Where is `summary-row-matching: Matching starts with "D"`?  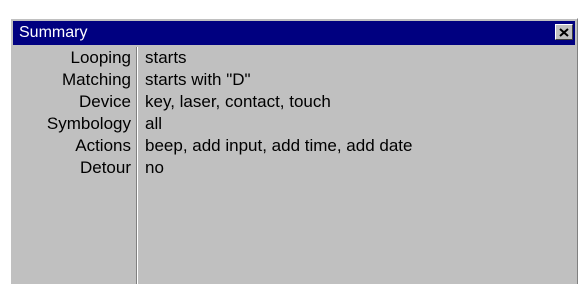
summary-row-matching: Matching starts with "D" is located at coordinates (294, 80).